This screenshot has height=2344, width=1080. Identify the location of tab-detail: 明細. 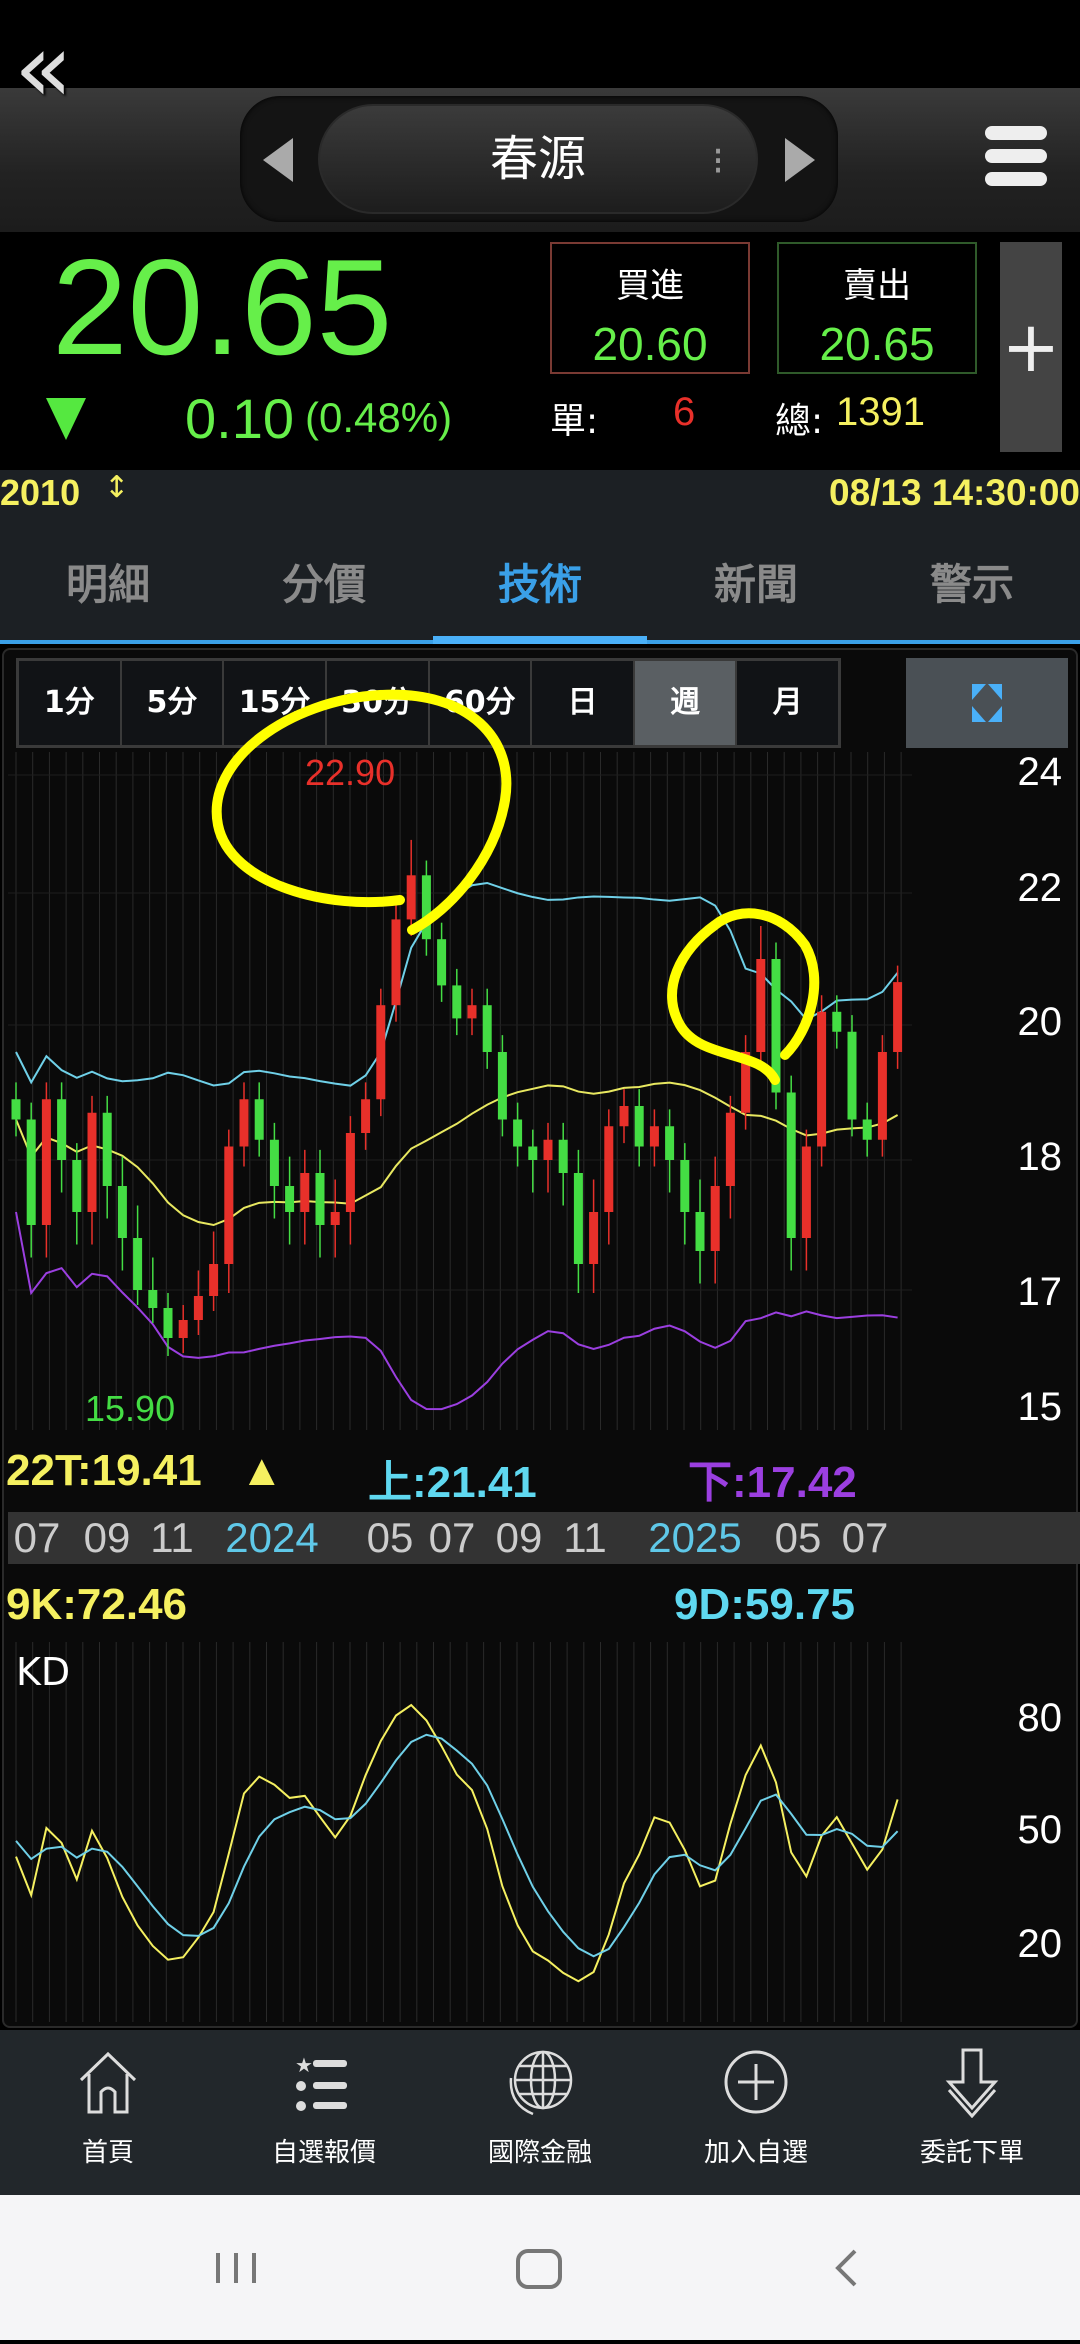
(108, 585).